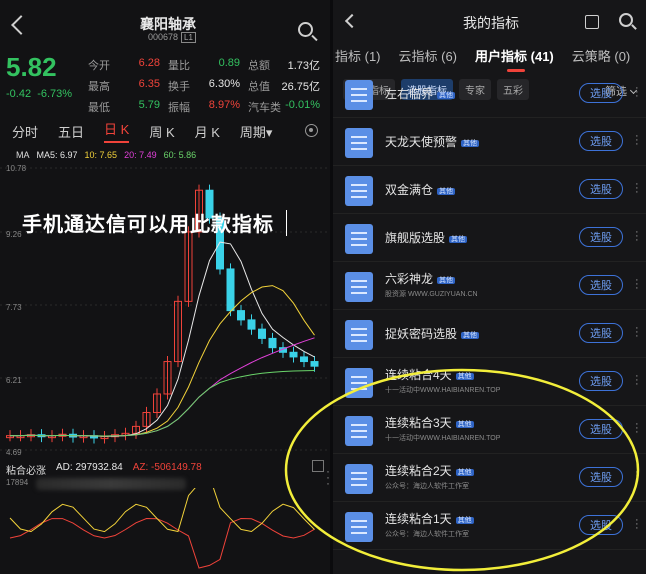 The width and height of the screenshot is (646, 574). What do you see at coordinates (179, 107) in the screenshot?
I see `quote-key: 振幅` at bounding box center [179, 107].